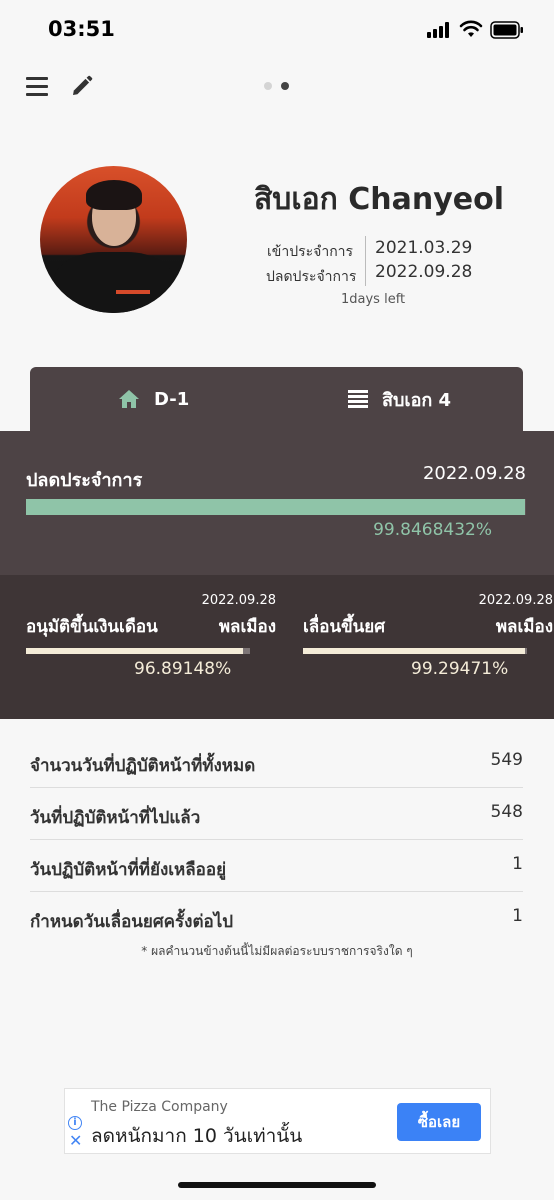  What do you see at coordinates (276, 866) in the screenshot?
I see `stat-row-days-remaining: วันปฏิบัติหน้าที่ที่ยังเหลืออยู่ 1` at bounding box center [276, 866].